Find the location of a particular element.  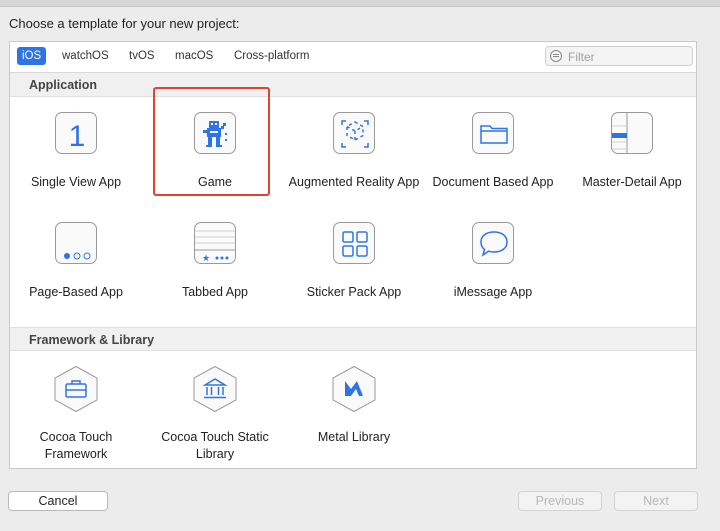

previous-button: Previous is located at coordinates (560, 501).